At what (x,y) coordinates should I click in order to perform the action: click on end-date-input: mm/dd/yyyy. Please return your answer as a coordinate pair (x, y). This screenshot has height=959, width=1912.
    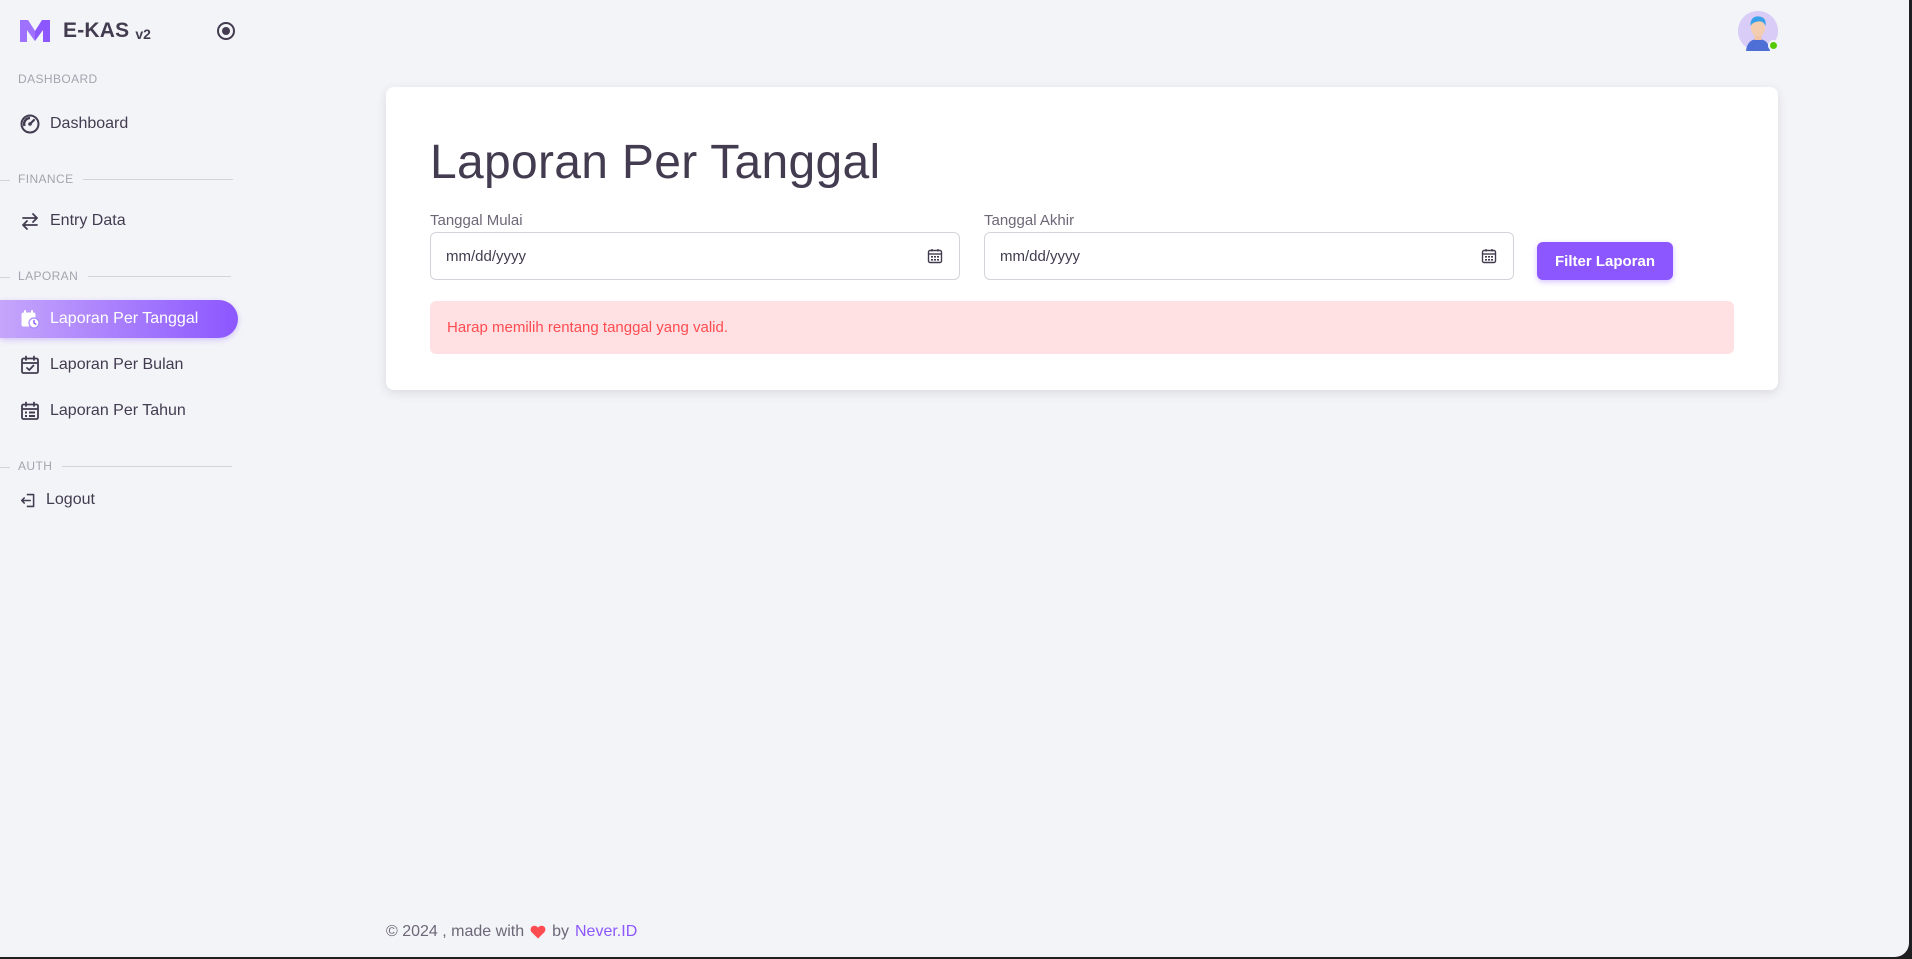
    Looking at the image, I should click on (1249, 256).